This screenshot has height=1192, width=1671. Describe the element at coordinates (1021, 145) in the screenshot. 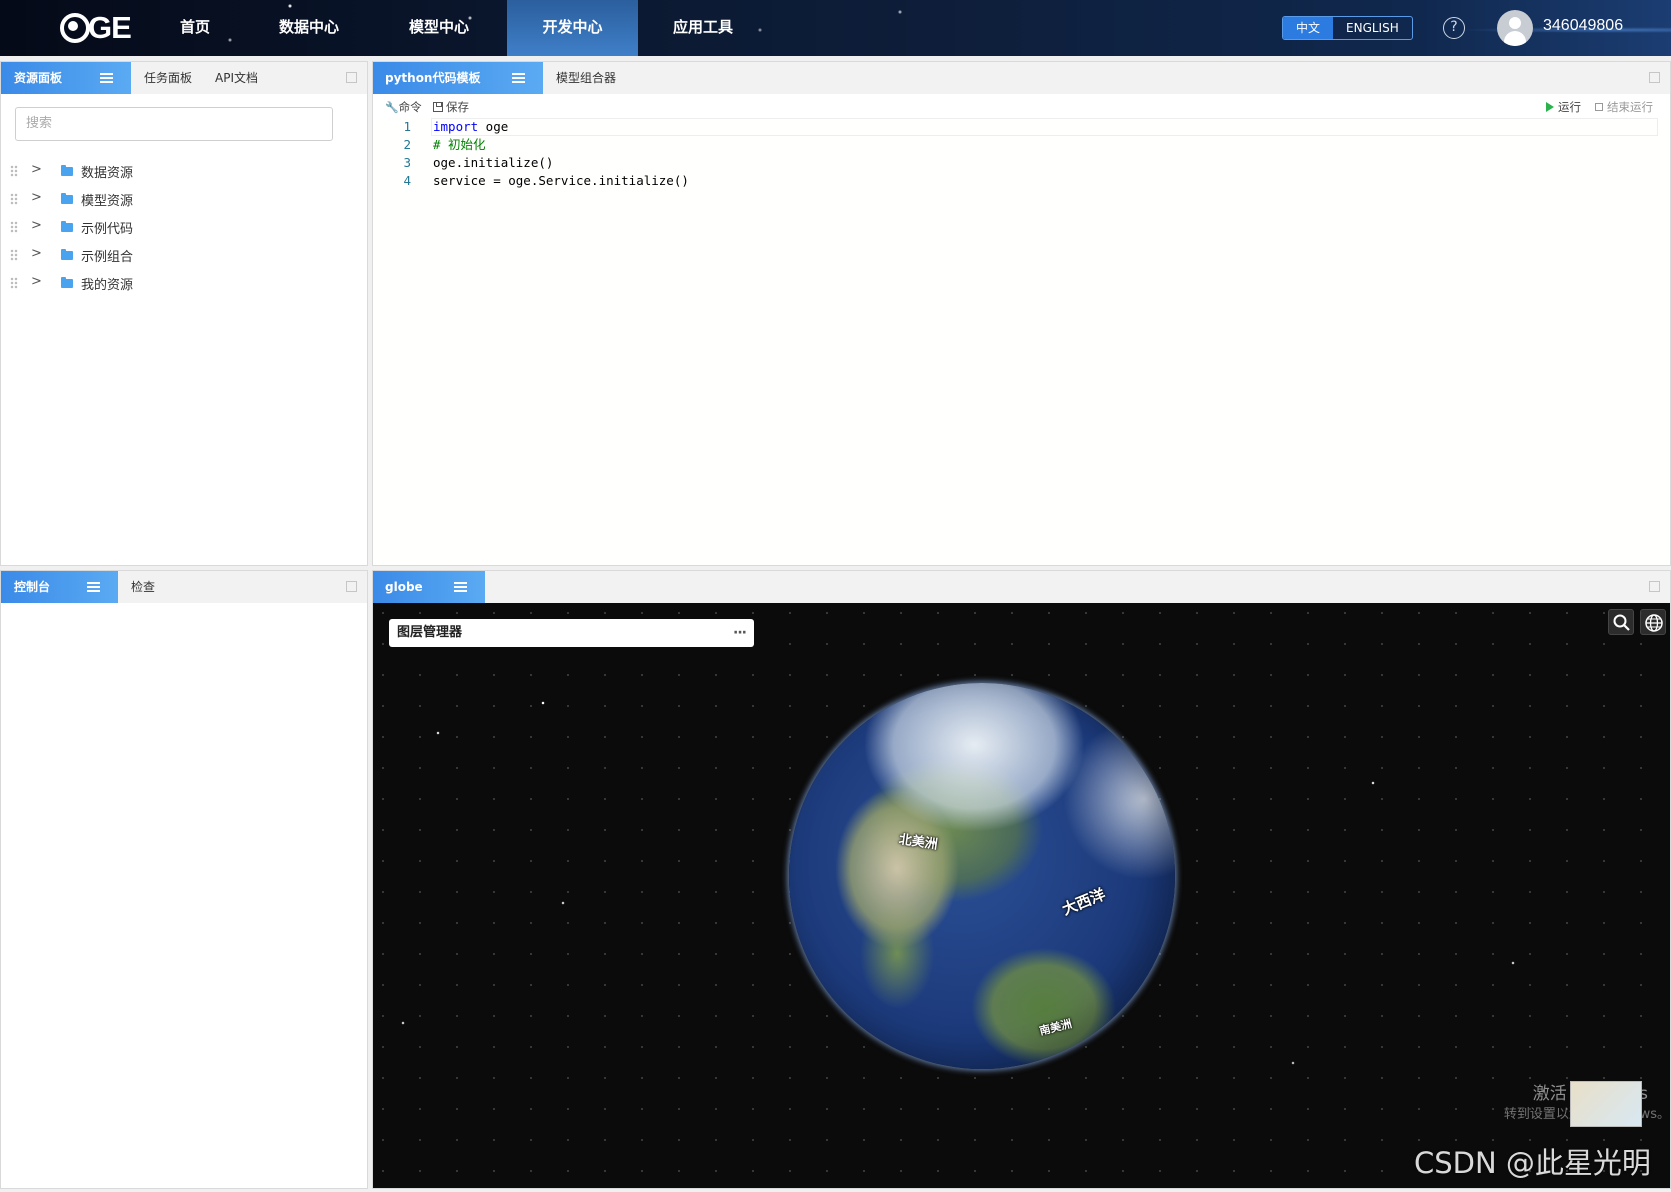

I see `code-line: 2 # 初始化` at that location.